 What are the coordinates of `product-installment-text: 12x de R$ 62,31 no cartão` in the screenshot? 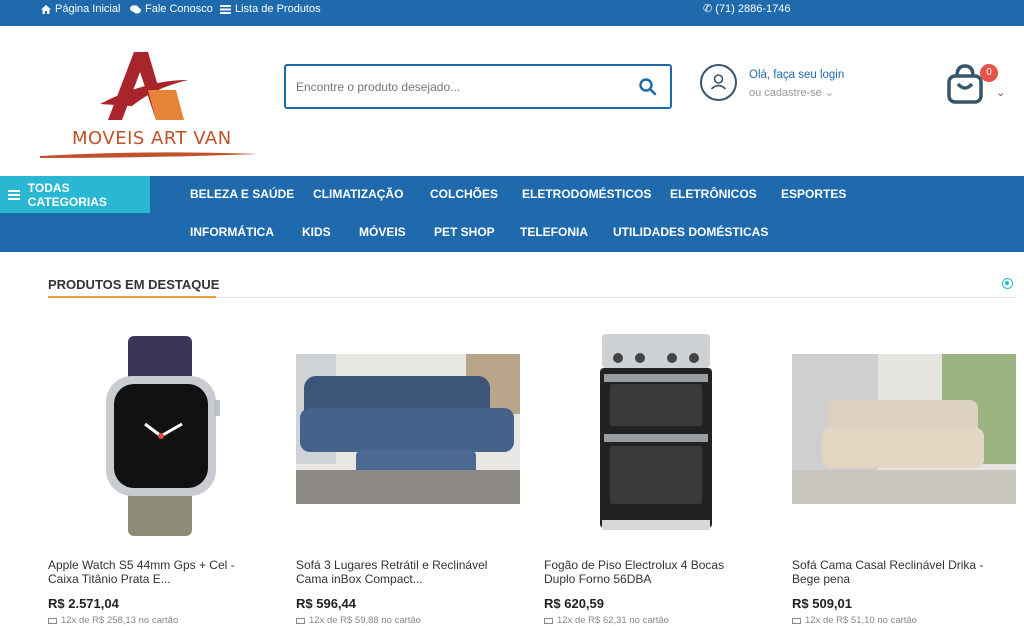 It's located at (613, 620).